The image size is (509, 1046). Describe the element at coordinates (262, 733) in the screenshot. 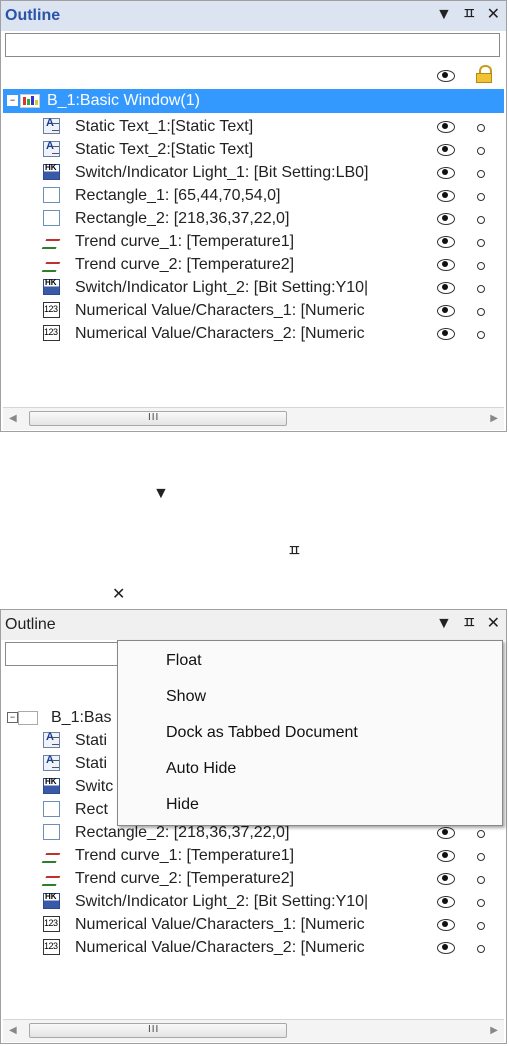

I see `menu-item-dock-tabbed: Dock as Tabbed Document` at that location.